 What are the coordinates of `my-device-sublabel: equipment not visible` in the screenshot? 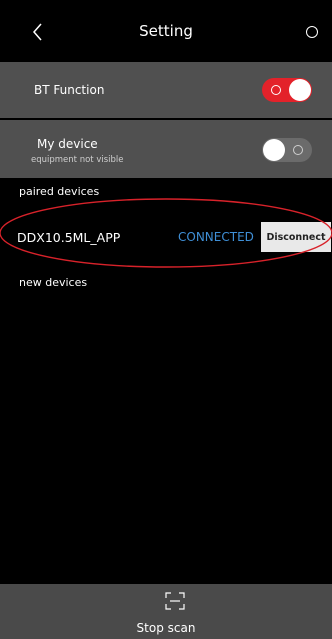 It's located at (77, 160).